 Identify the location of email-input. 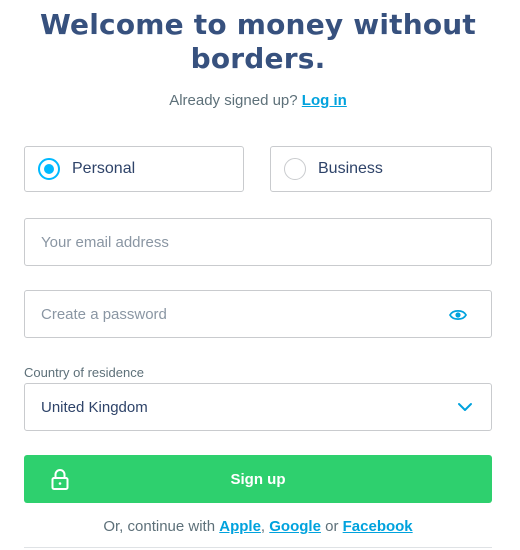
(258, 242).